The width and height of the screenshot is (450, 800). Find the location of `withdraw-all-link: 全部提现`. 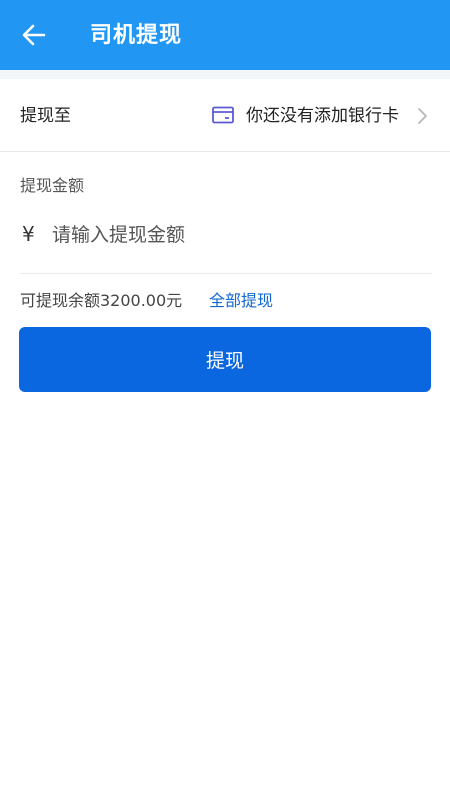

withdraw-all-link: 全部提现 is located at coordinates (241, 299).